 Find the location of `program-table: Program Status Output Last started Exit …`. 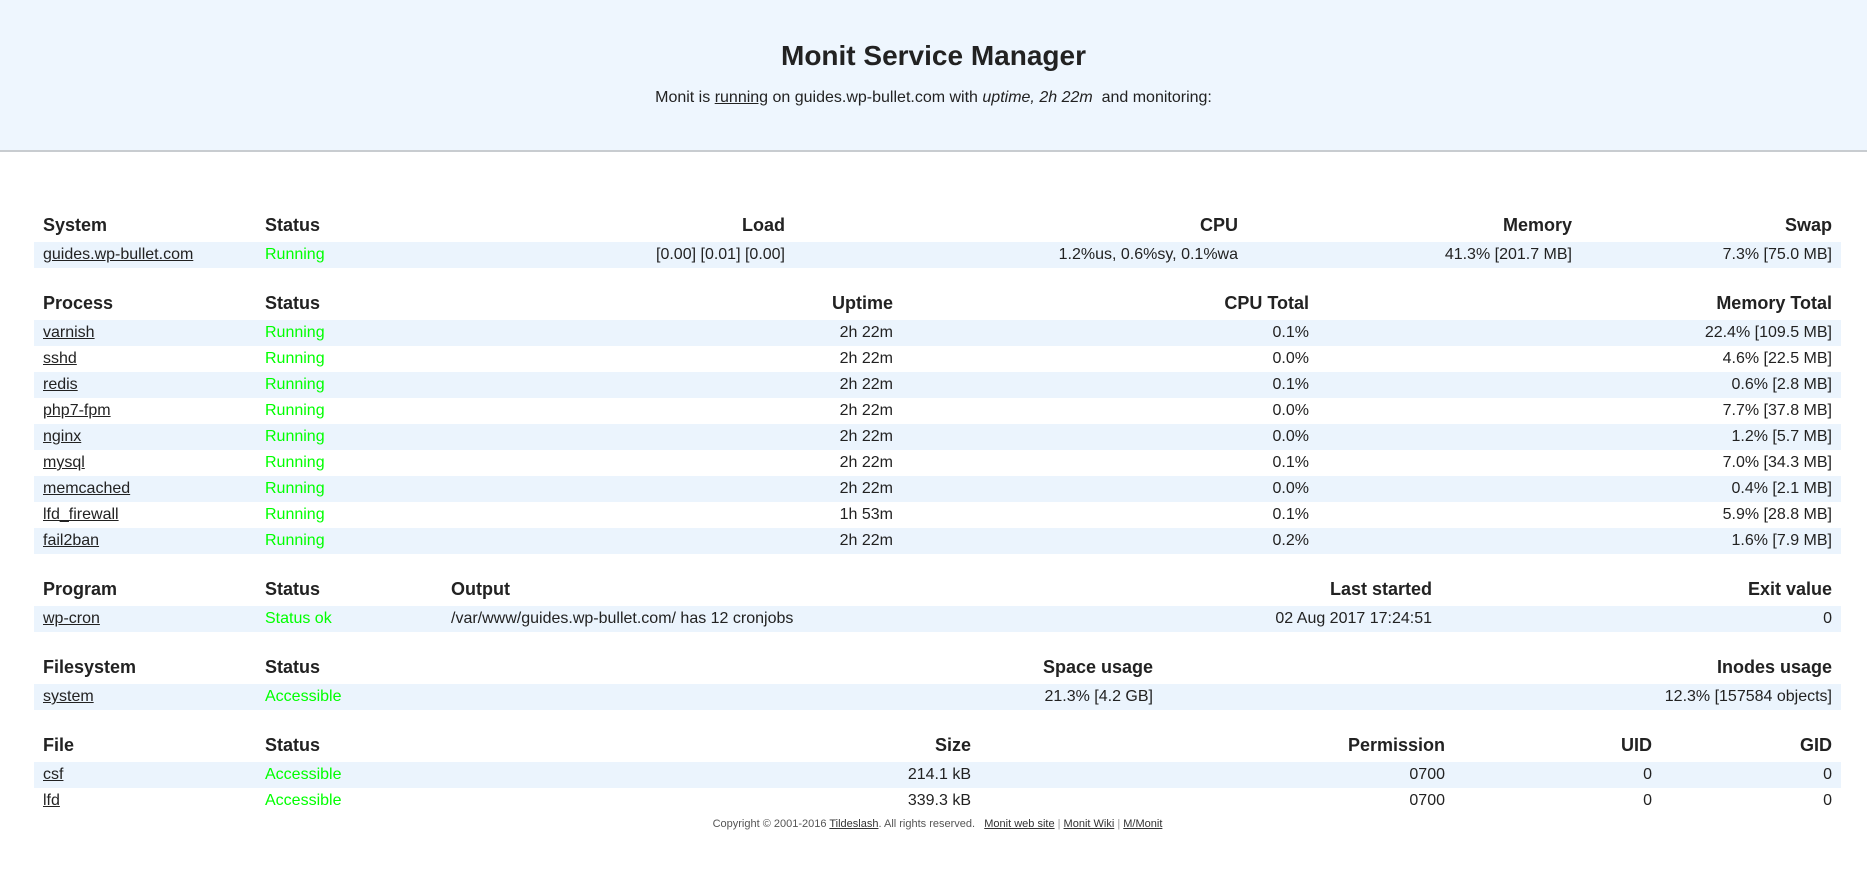

program-table: Program Status Output Last started Exit … is located at coordinates (937, 602).